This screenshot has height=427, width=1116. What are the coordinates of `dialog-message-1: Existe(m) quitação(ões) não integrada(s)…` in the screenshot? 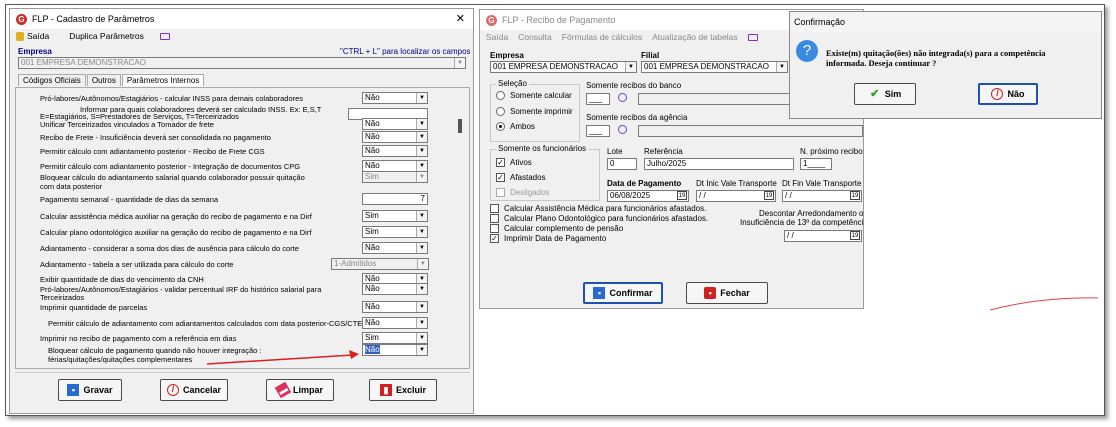 It's located at (936, 53).